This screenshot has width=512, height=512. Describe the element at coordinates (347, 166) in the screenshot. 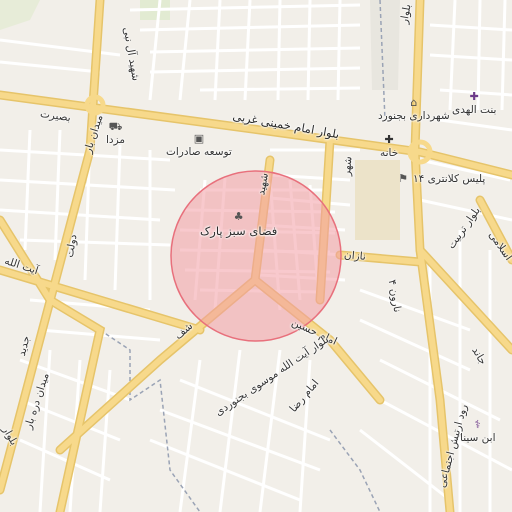

I see `street-label: شهر` at that location.